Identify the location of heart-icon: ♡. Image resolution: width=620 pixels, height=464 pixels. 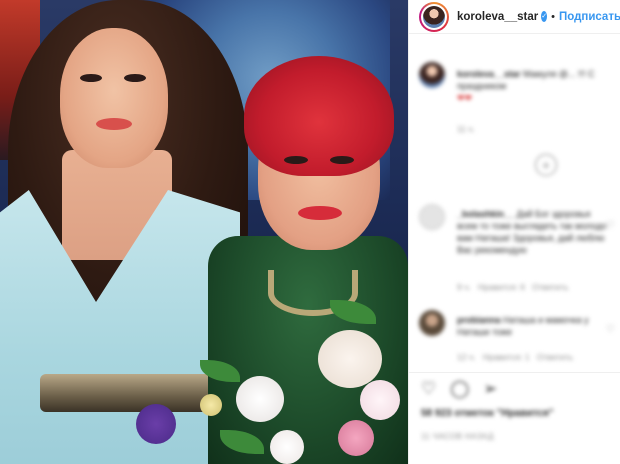
(428, 388).